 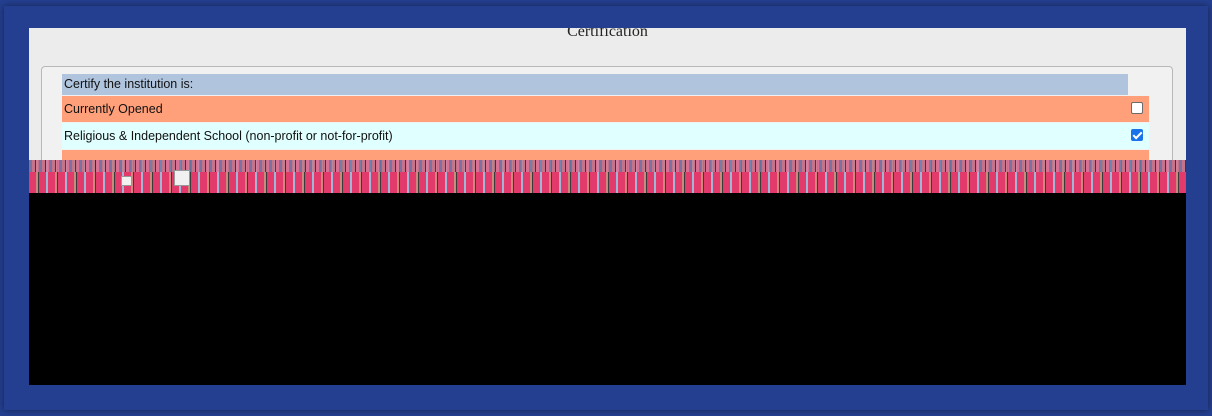 What do you see at coordinates (607, 176) in the screenshot?
I see `corrupted-render-band` at bounding box center [607, 176].